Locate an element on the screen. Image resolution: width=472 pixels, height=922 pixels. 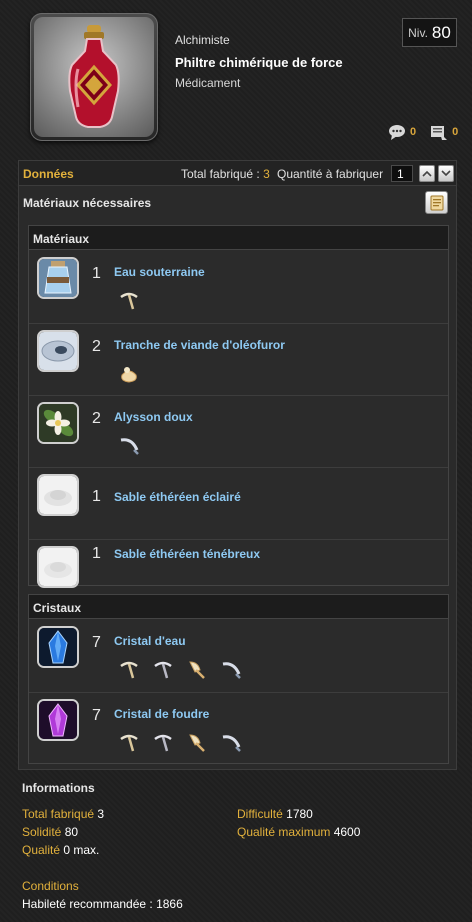
info-quality: Qualité 0 max. is located at coordinates (60, 850).